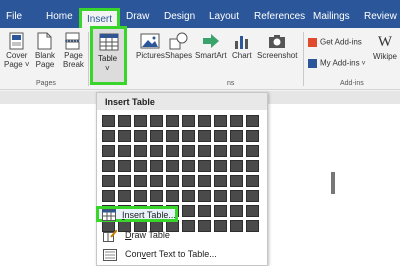 Image resolution: width=400 pixels, height=266 pixels. Describe the element at coordinates (224, 16) in the screenshot. I see `tab-layout: Layout` at that location.